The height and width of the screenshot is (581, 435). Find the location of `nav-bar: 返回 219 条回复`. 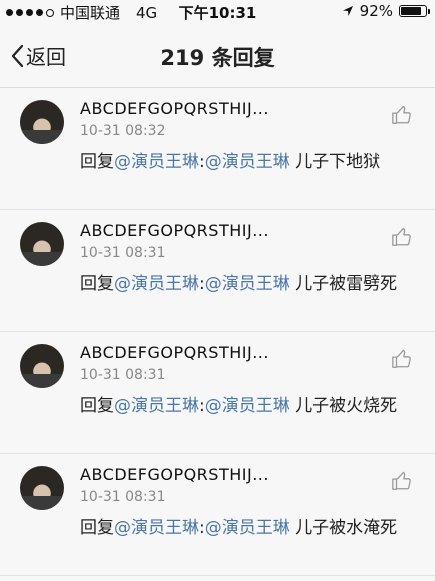

nav-bar: 返回 219 条回复 is located at coordinates (217, 56).